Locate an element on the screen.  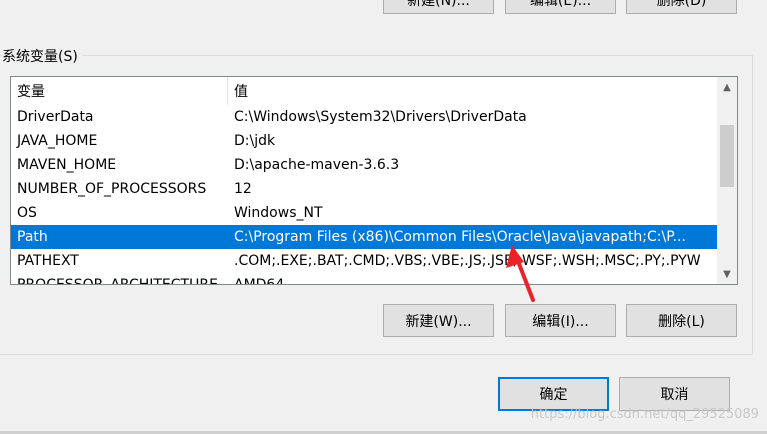
column-header-name: 变量 is located at coordinates (119, 91).